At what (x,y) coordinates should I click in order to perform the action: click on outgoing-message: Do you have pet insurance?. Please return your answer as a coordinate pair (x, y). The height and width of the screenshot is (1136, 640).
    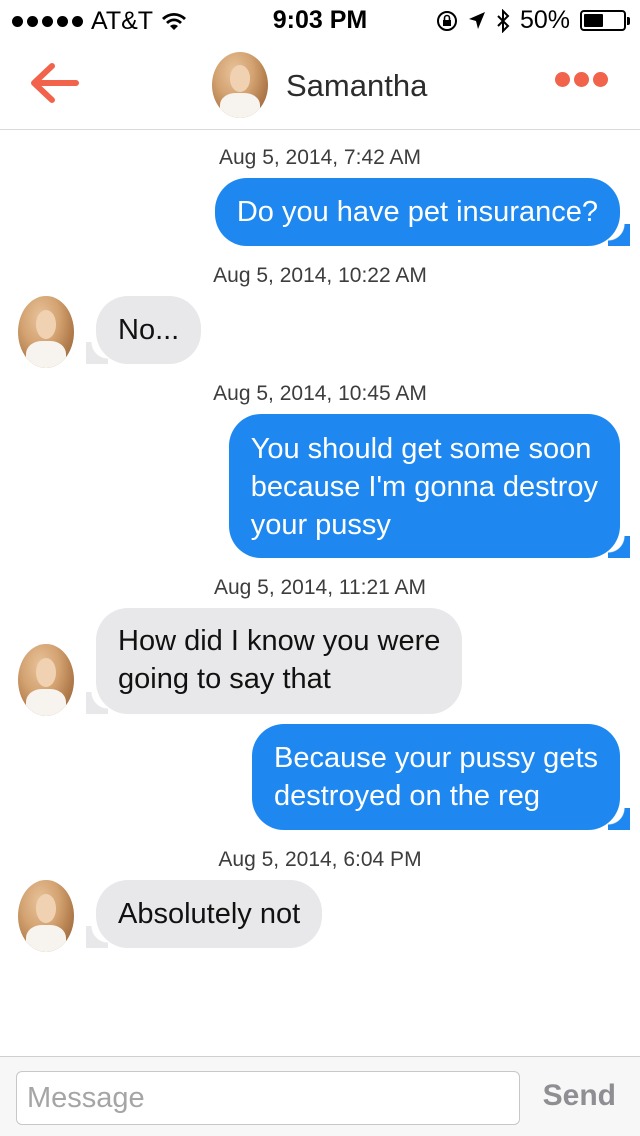
    Looking at the image, I should click on (422, 212).